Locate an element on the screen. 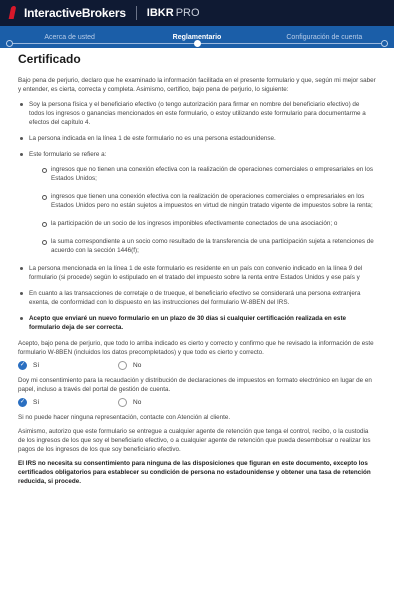 This screenshot has height=614, width=394. step-label: Acerca de usted is located at coordinates (69, 37).